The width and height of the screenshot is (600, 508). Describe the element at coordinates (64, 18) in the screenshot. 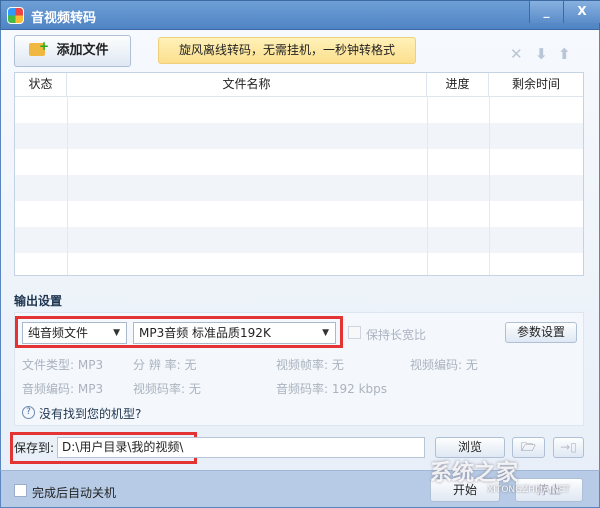

I see `window-title: 音视频转码` at that location.